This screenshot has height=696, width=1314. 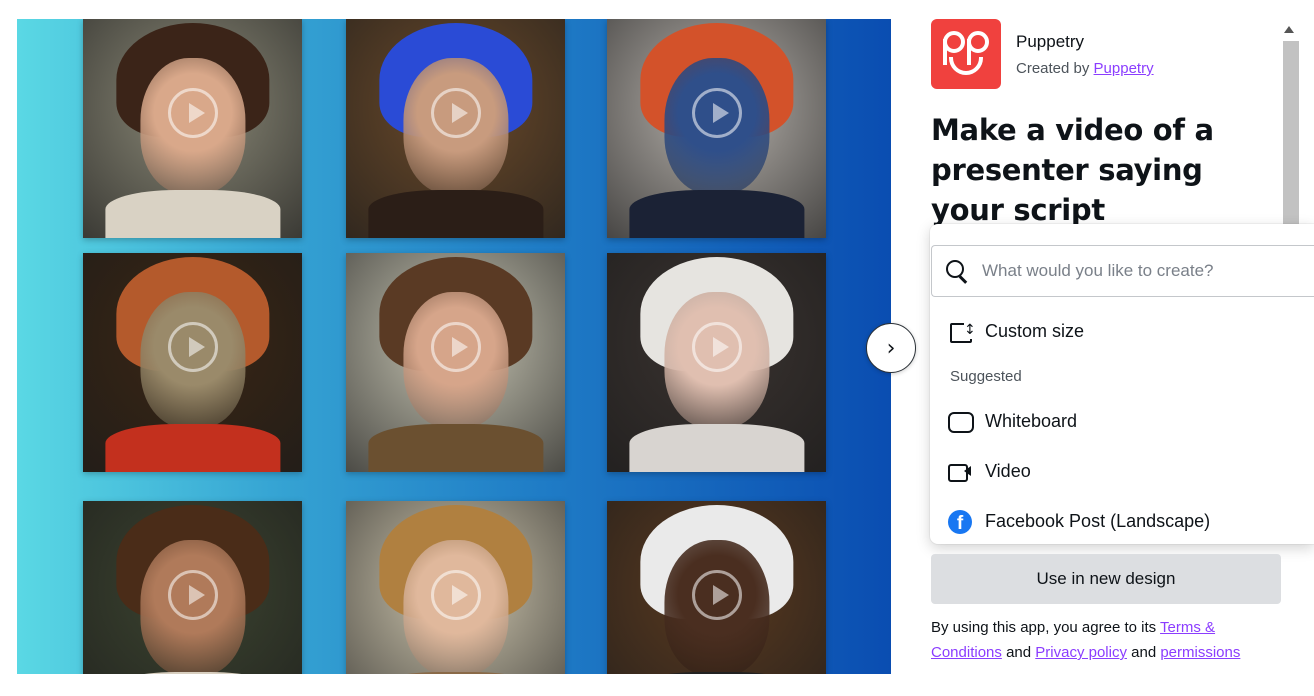 I want to click on suggested-heading: Suggested, so click(x=986, y=376).